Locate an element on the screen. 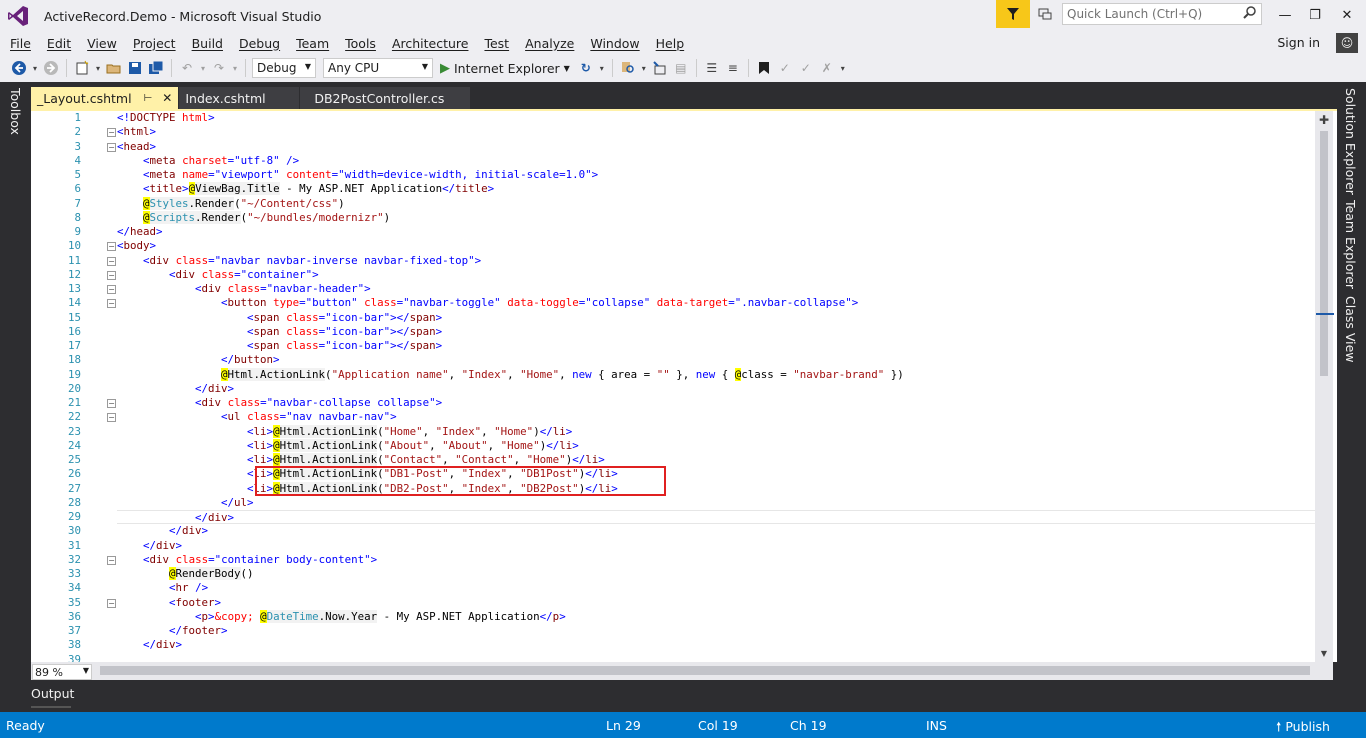 This screenshot has height=738, width=1366. menu-project: Project is located at coordinates (154, 43).